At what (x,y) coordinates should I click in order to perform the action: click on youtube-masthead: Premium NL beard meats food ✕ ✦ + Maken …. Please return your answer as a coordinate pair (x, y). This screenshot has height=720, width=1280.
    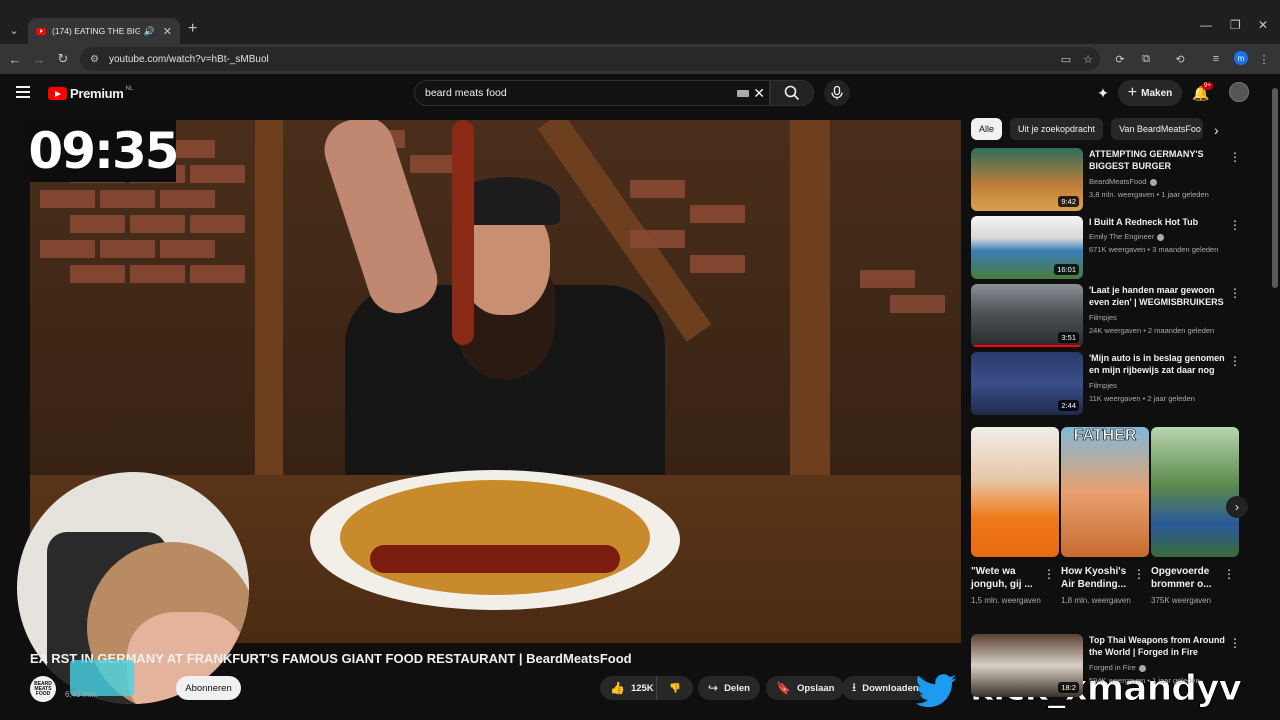
    Looking at the image, I should click on (640, 93).